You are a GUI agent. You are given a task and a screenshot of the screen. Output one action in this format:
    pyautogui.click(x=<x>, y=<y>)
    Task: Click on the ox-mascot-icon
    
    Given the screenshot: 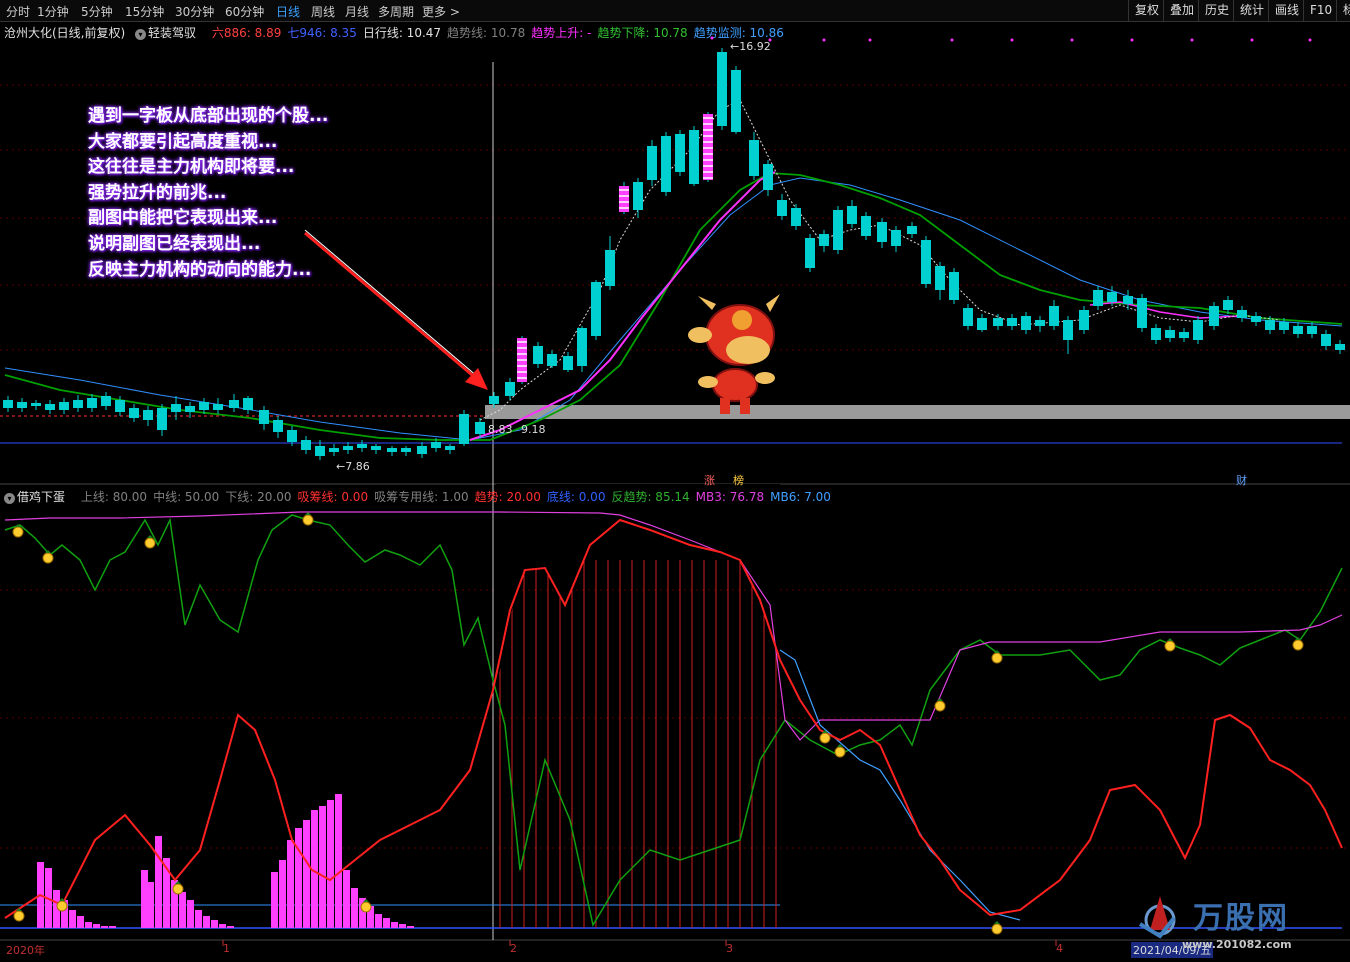 What is the action you would take?
    pyautogui.click(x=734, y=354)
    